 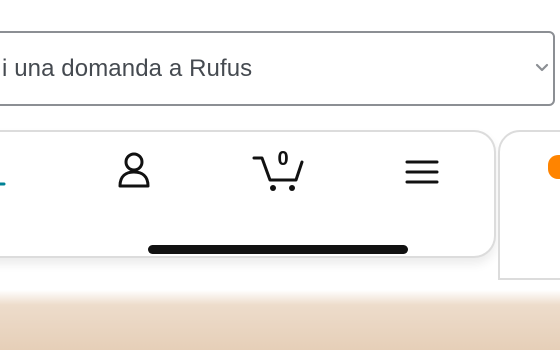 What do you see at coordinates (542, 67) in the screenshot?
I see `chevron-icon` at bounding box center [542, 67].